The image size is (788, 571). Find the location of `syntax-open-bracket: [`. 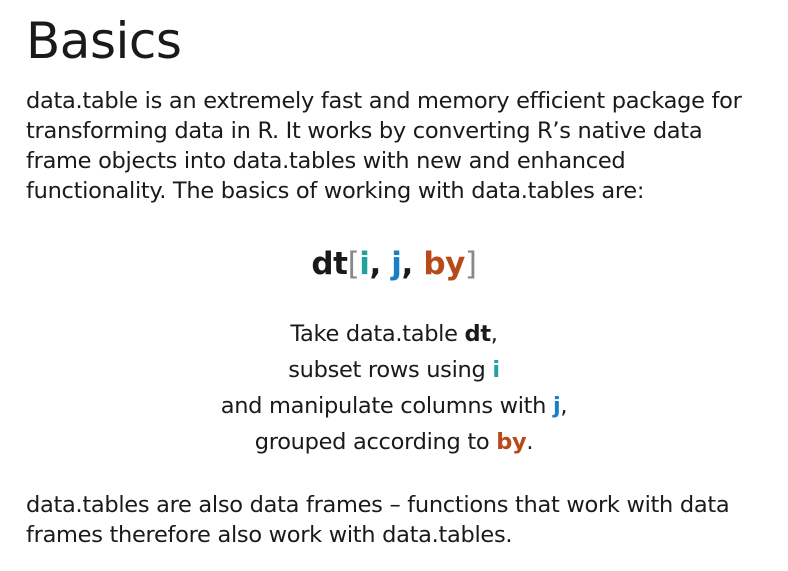

syntax-open-bracket: [ is located at coordinates (353, 264).